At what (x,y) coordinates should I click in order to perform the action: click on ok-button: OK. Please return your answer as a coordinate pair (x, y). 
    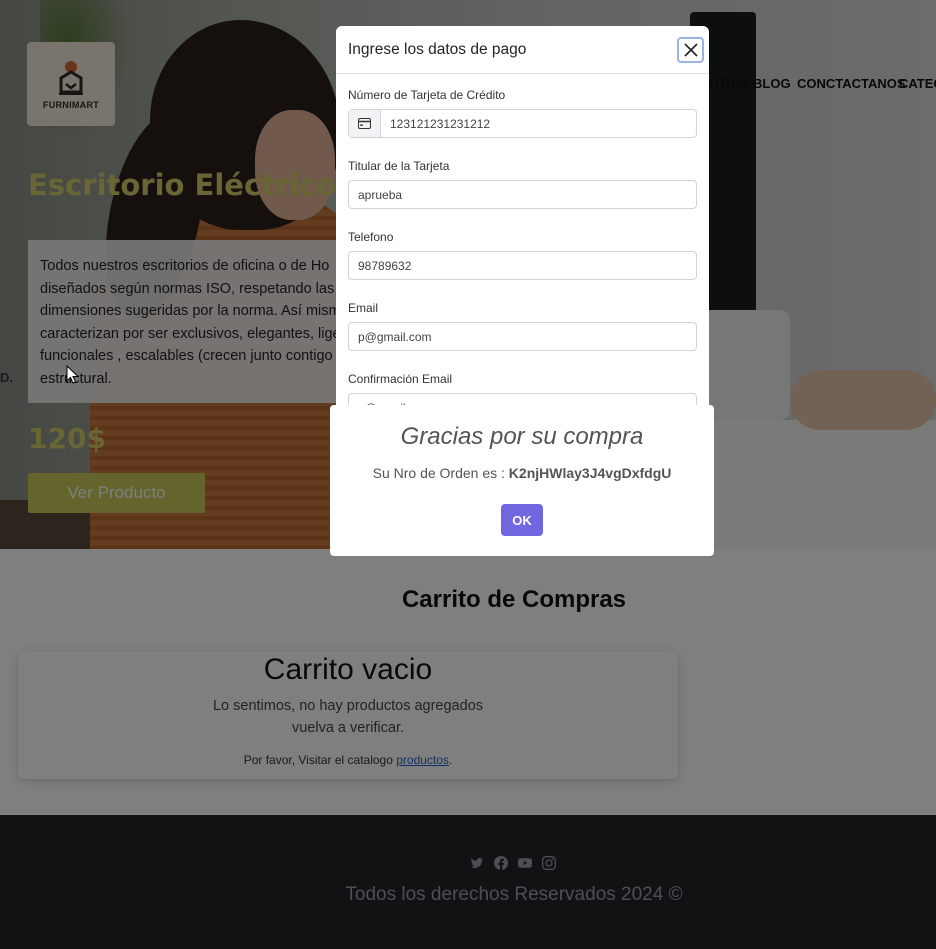
    Looking at the image, I should click on (522, 520).